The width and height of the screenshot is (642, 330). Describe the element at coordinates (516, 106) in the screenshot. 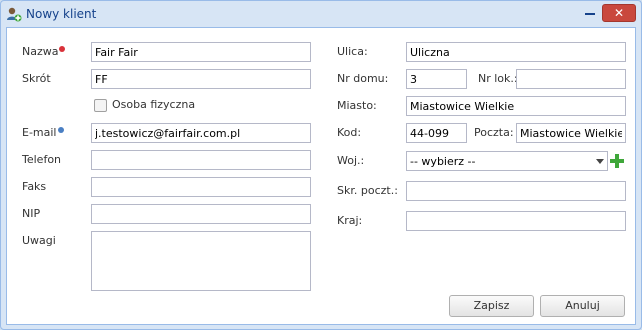

I see `city-input` at that location.